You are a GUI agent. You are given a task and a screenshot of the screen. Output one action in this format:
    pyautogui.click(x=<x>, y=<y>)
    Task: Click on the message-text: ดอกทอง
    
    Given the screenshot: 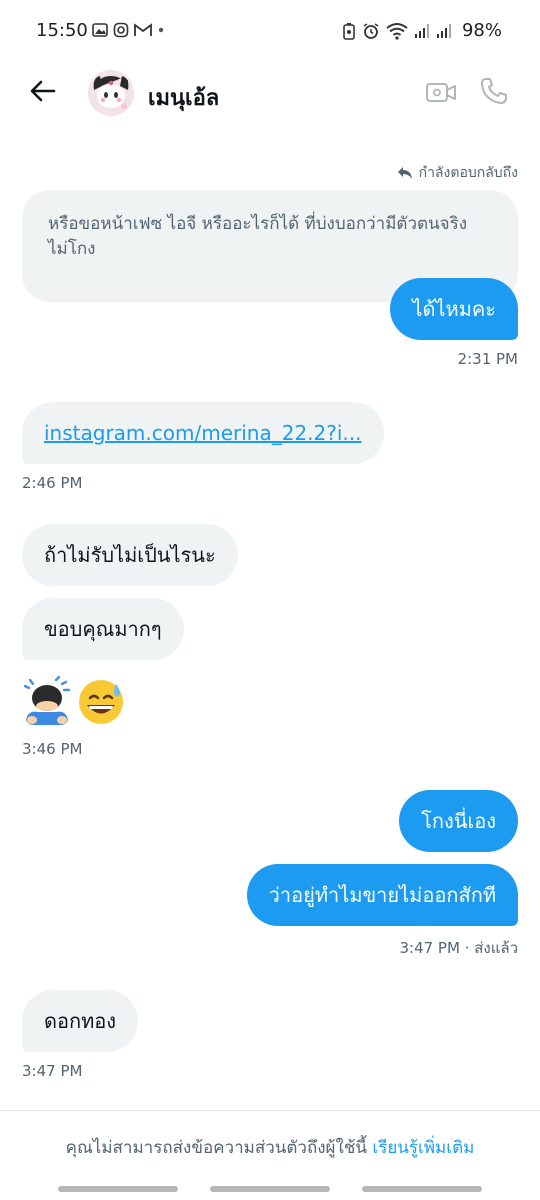 What is the action you would take?
    pyautogui.click(x=80, y=1021)
    